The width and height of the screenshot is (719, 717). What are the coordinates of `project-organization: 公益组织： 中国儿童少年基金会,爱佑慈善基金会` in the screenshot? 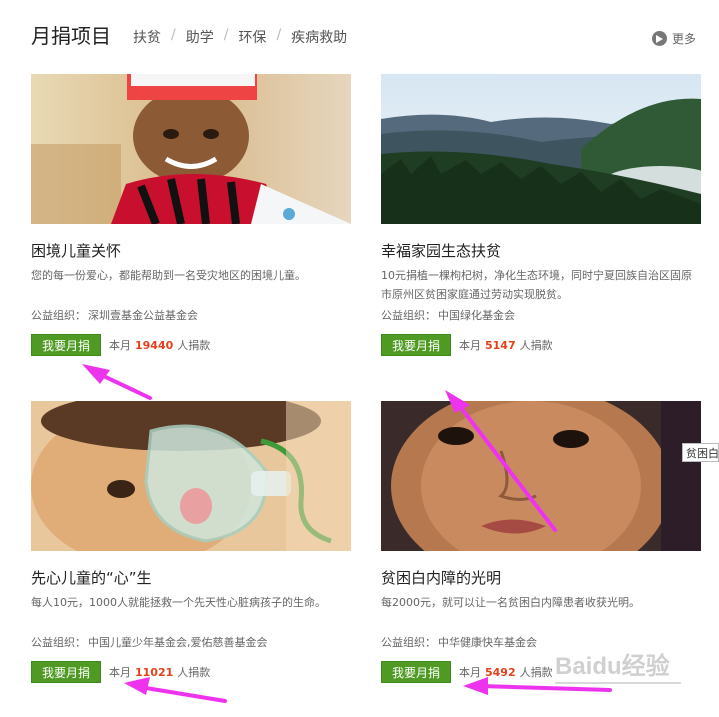 It's located at (149, 642).